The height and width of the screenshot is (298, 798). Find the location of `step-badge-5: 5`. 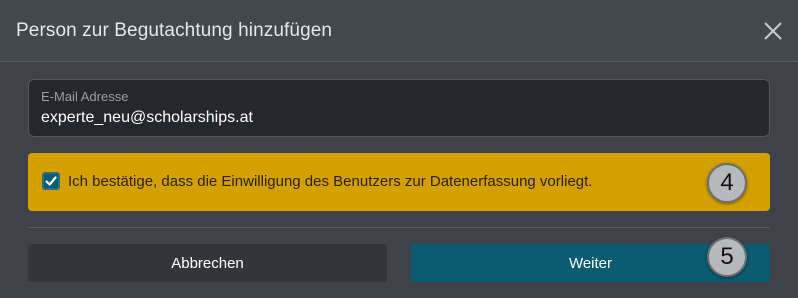

step-badge-5: 5 is located at coordinates (727, 257).